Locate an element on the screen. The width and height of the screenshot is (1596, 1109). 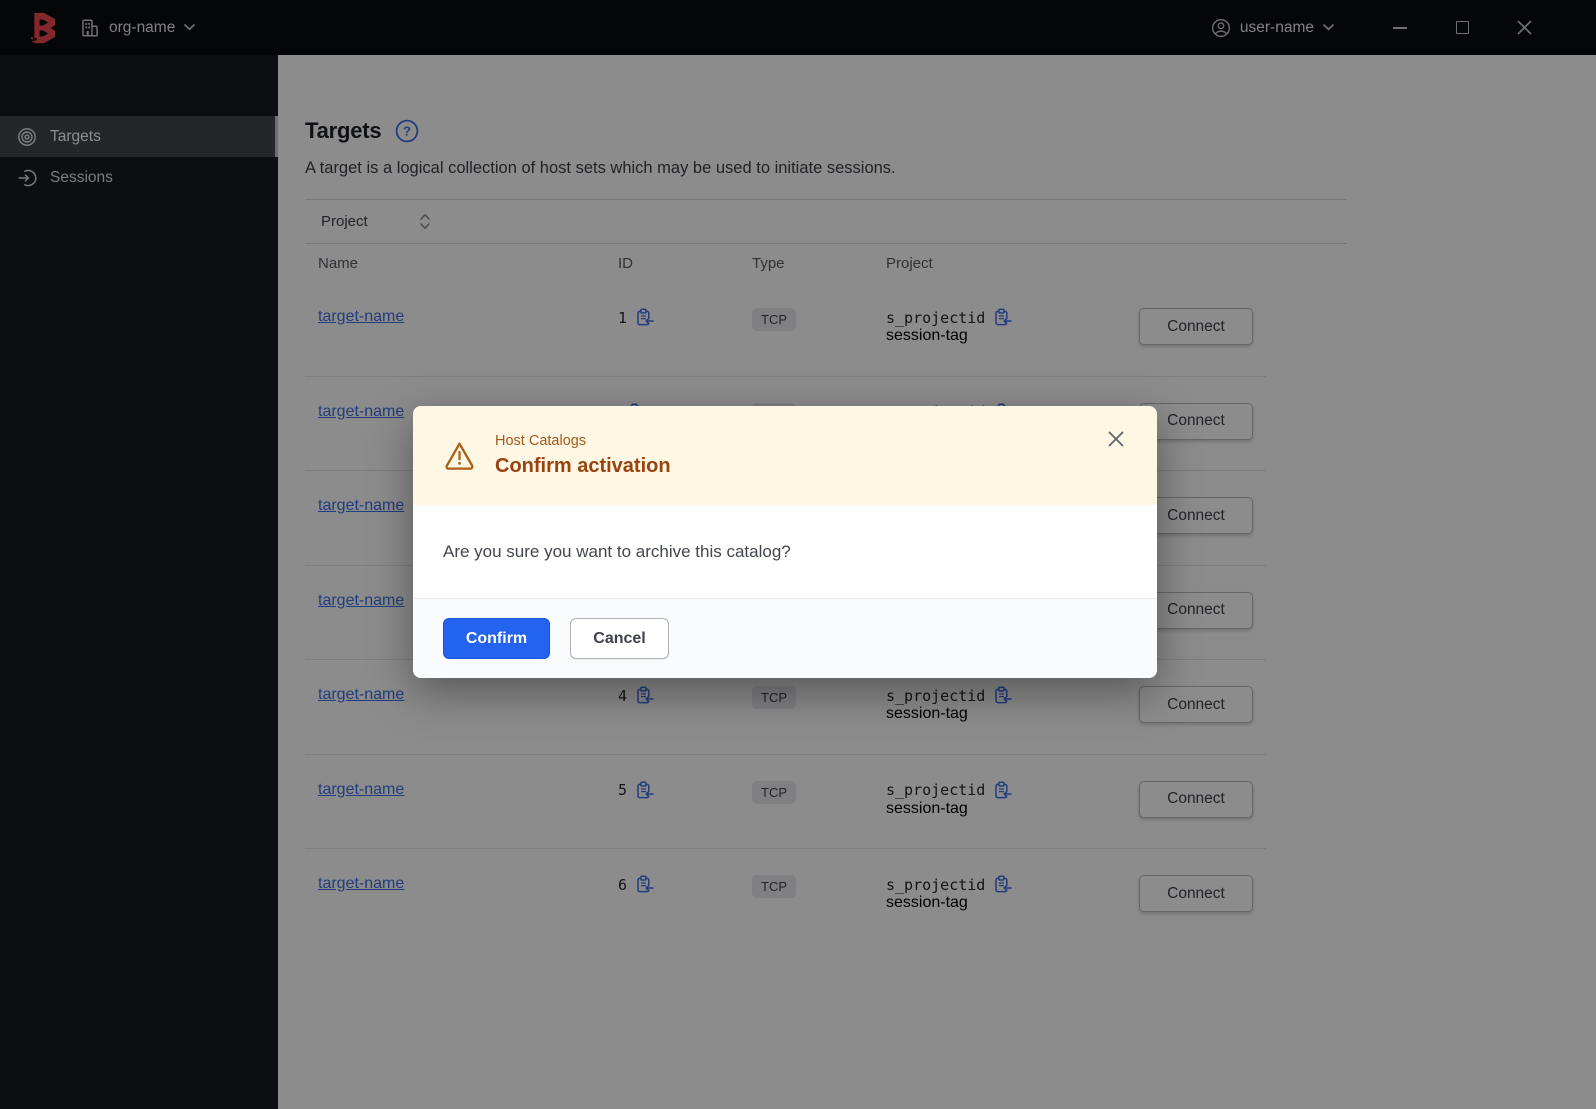
dialog-header: Host Catalogs Confirm activation is located at coordinates (785, 455).